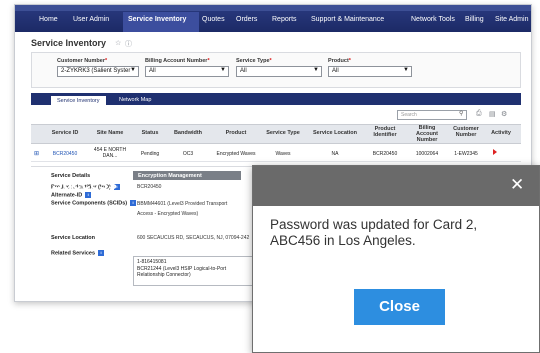 Image resolution: width=540 pixels, height=353 pixels. What do you see at coordinates (504, 114) in the screenshot?
I see `gear-icon: ⚙` at bounding box center [504, 114].